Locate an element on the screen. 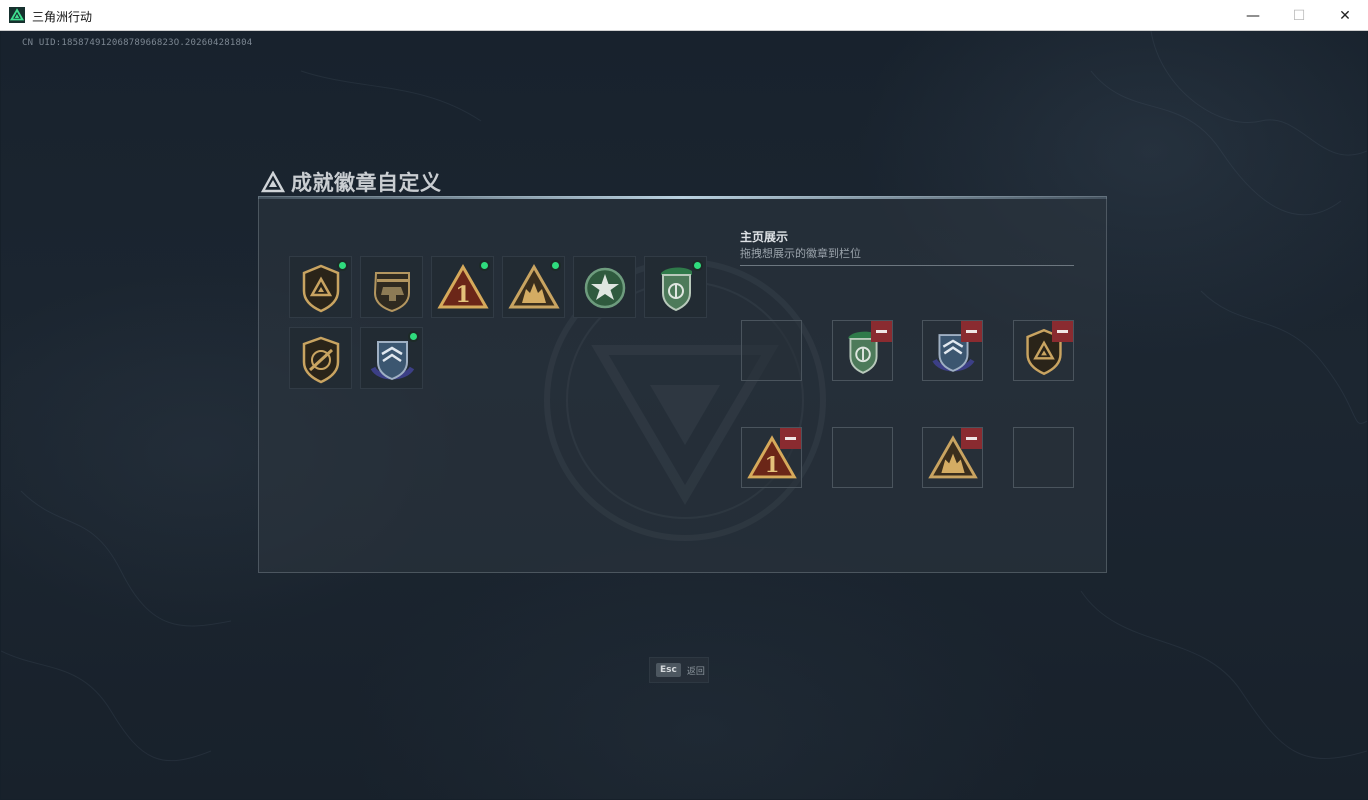  panel-top-highlight is located at coordinates (682, 197).